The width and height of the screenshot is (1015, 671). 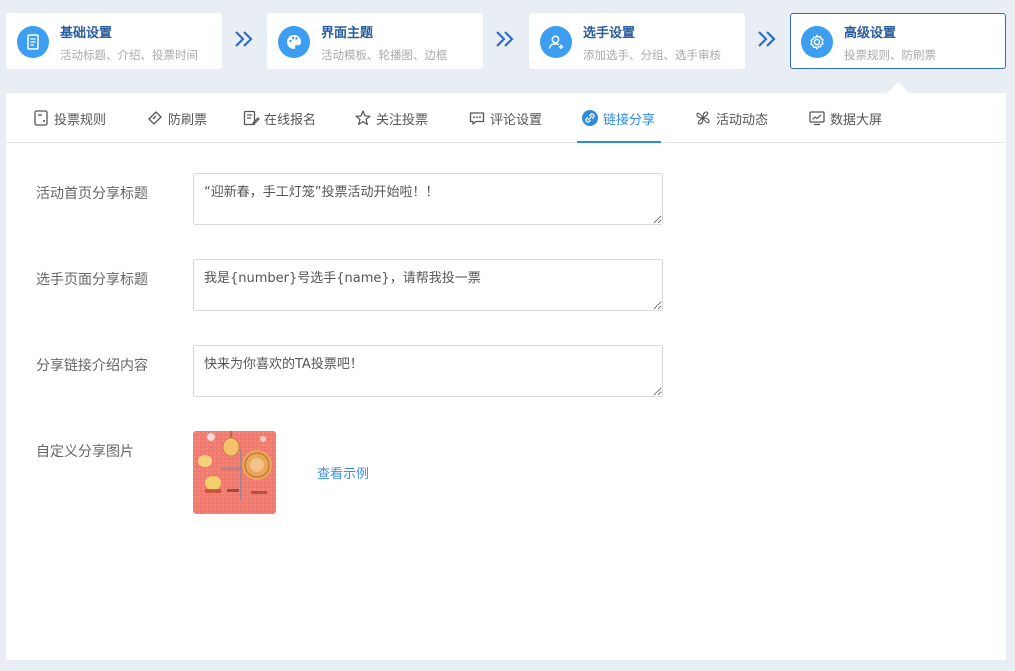 I want to click on step-subtitle: 投票规则、防刷票, so click(x=890, y=55).